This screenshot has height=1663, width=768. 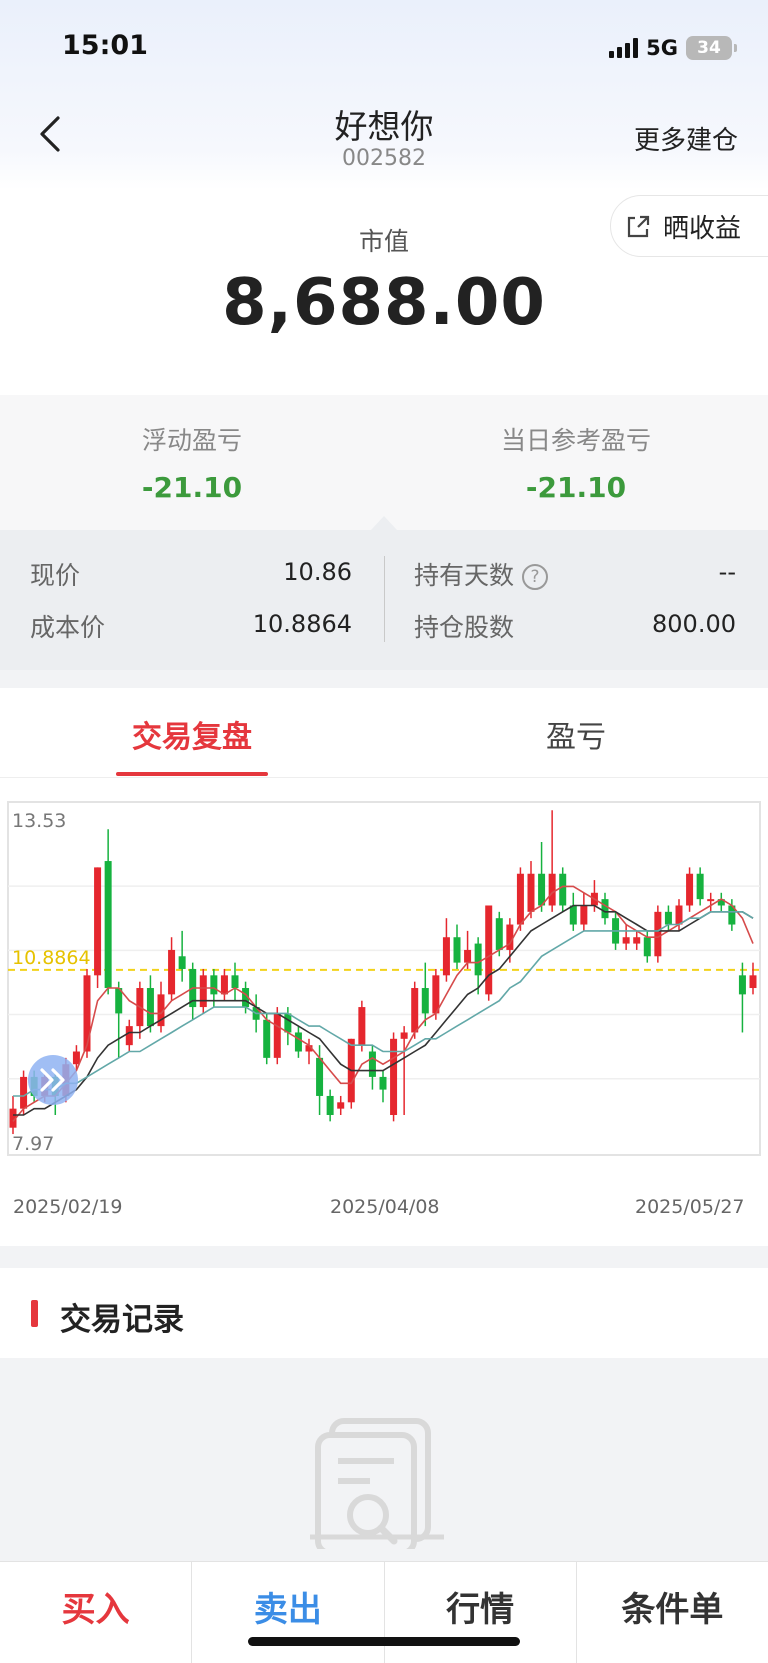 I want to click on more-positions-button: 更多建仓, so click(x=686, y=138).